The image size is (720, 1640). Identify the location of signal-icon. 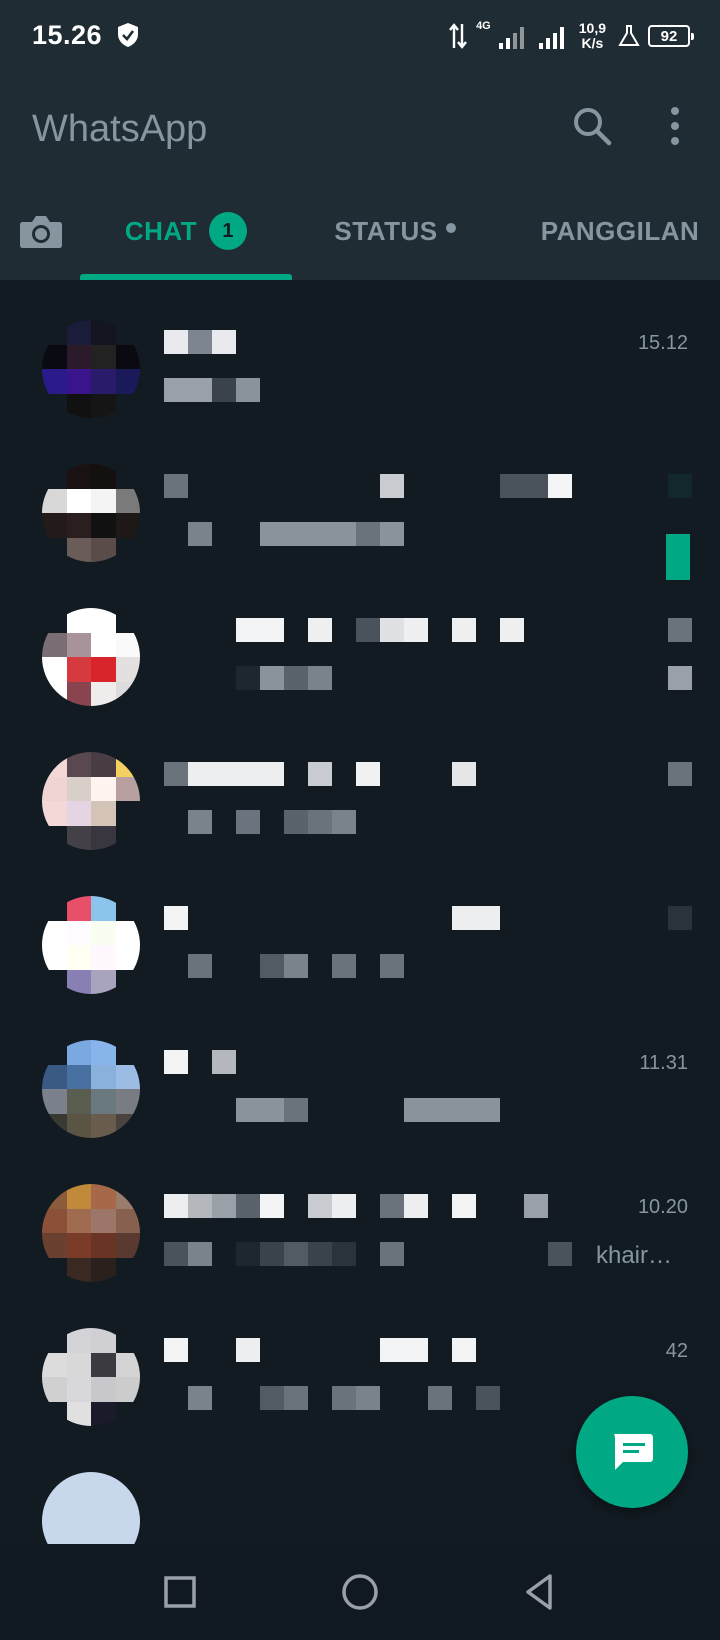
(511, 38).